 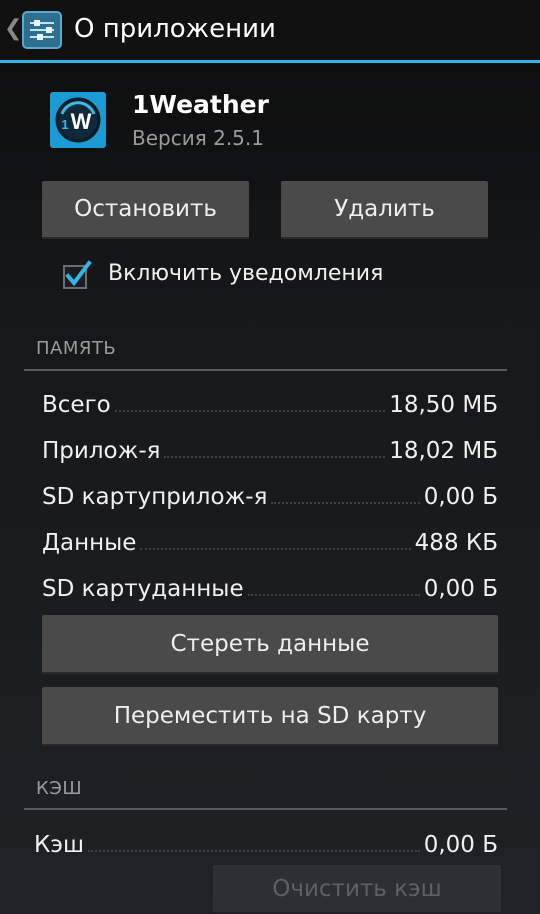 What do you see at coordinates (59, 845) in the screenshot?
I see `row-label: Кэш` at bounding box center [59, 845].